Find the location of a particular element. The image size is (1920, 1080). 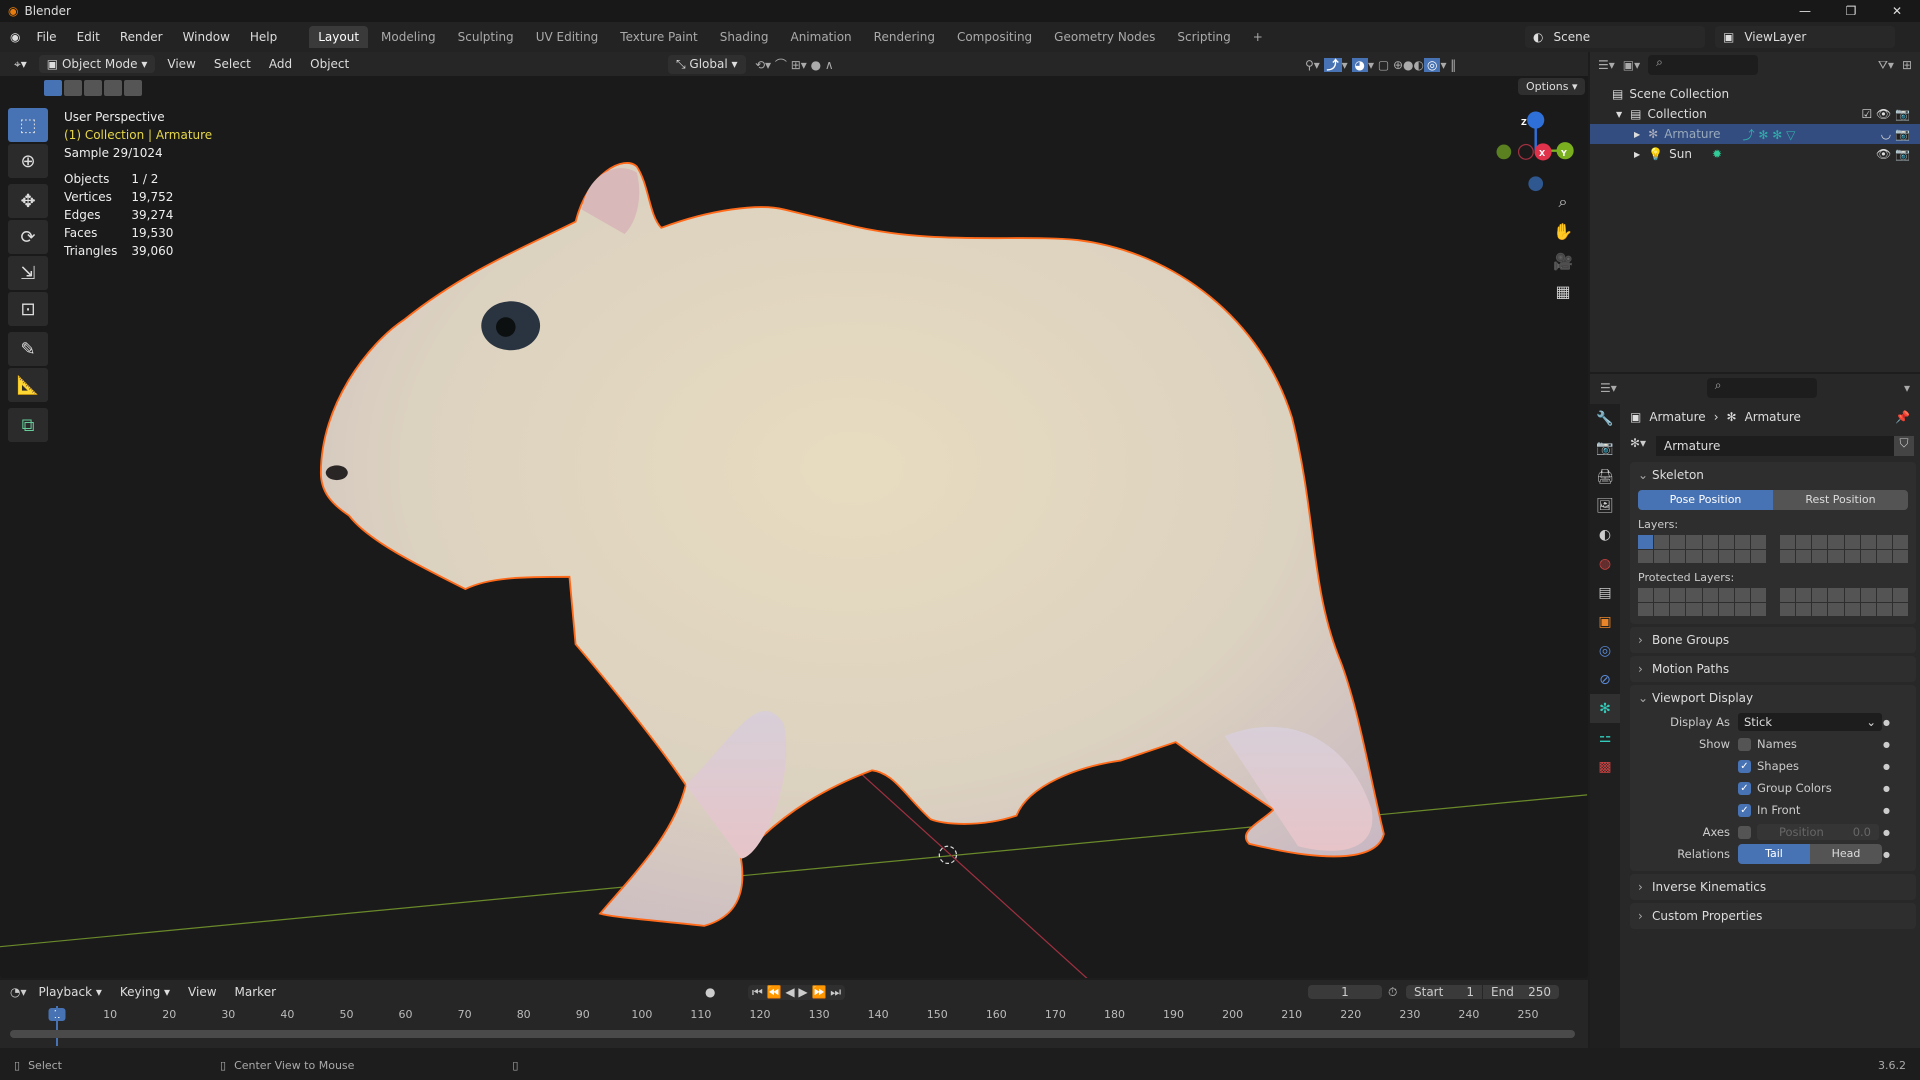

head-button: Head is located at coordinates (1846, 854).